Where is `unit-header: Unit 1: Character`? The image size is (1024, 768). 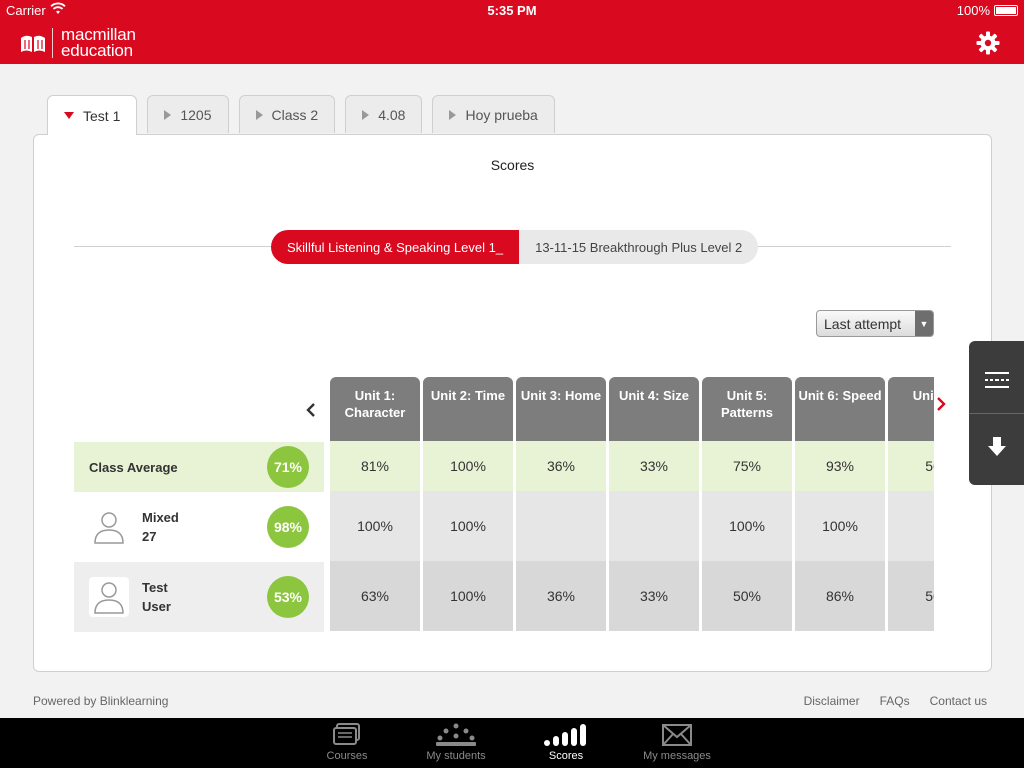 unit-header: Unit 1: Character is located at coordinates (375, 409).